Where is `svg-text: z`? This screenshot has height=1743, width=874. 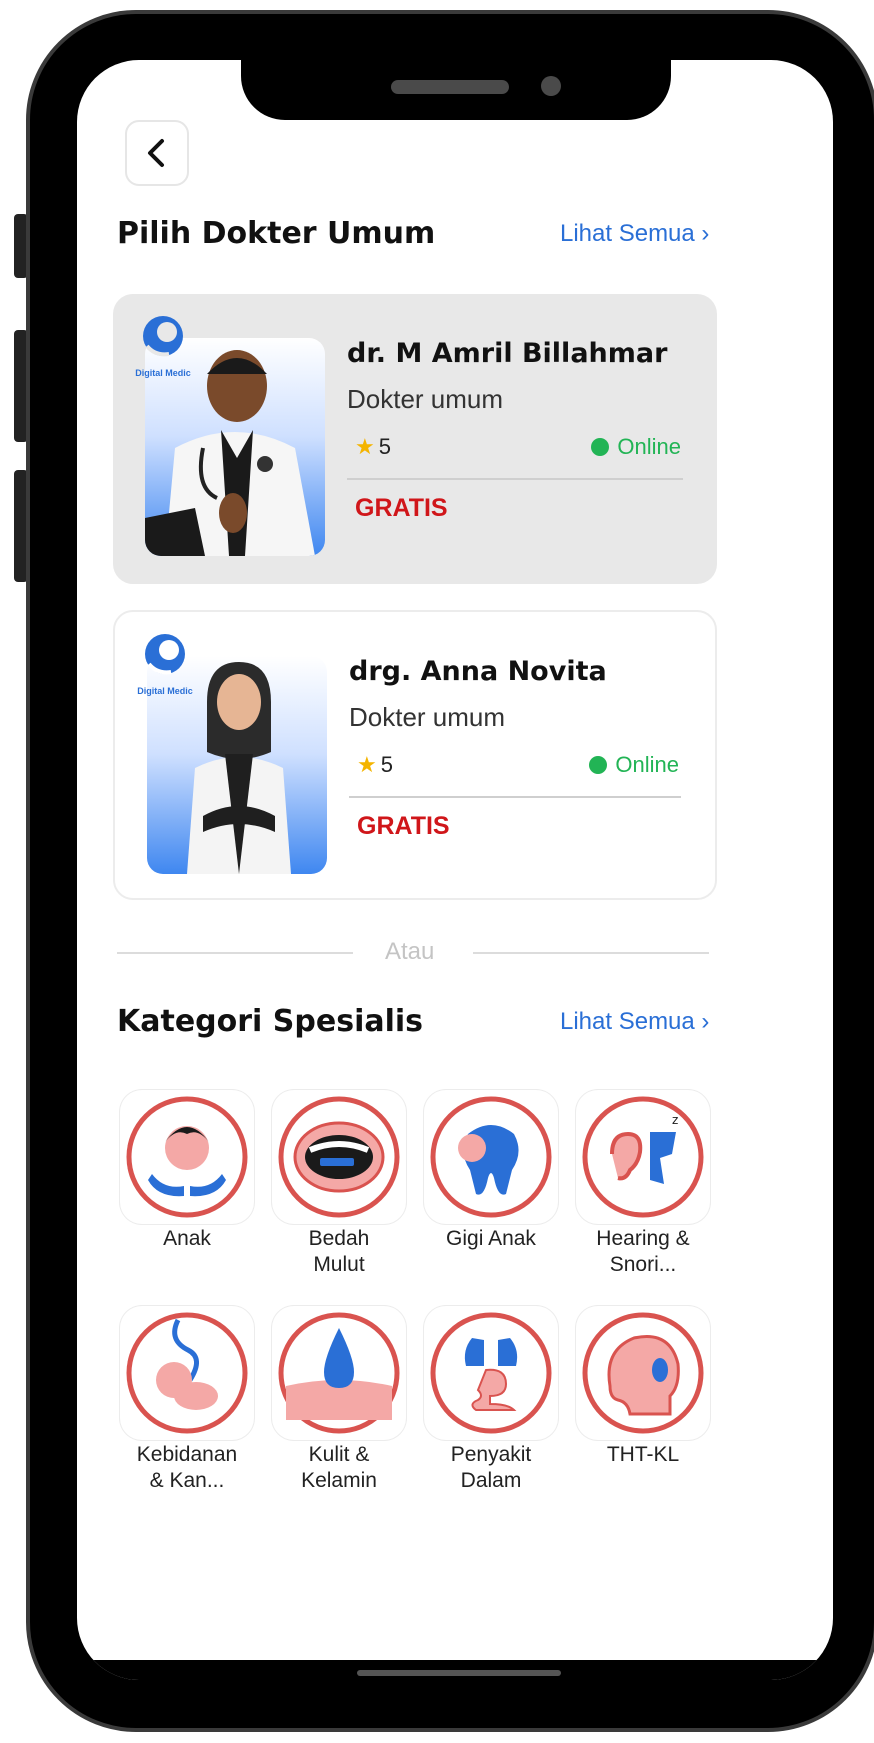
svg-text: z is located at coordinates (675, 1120).